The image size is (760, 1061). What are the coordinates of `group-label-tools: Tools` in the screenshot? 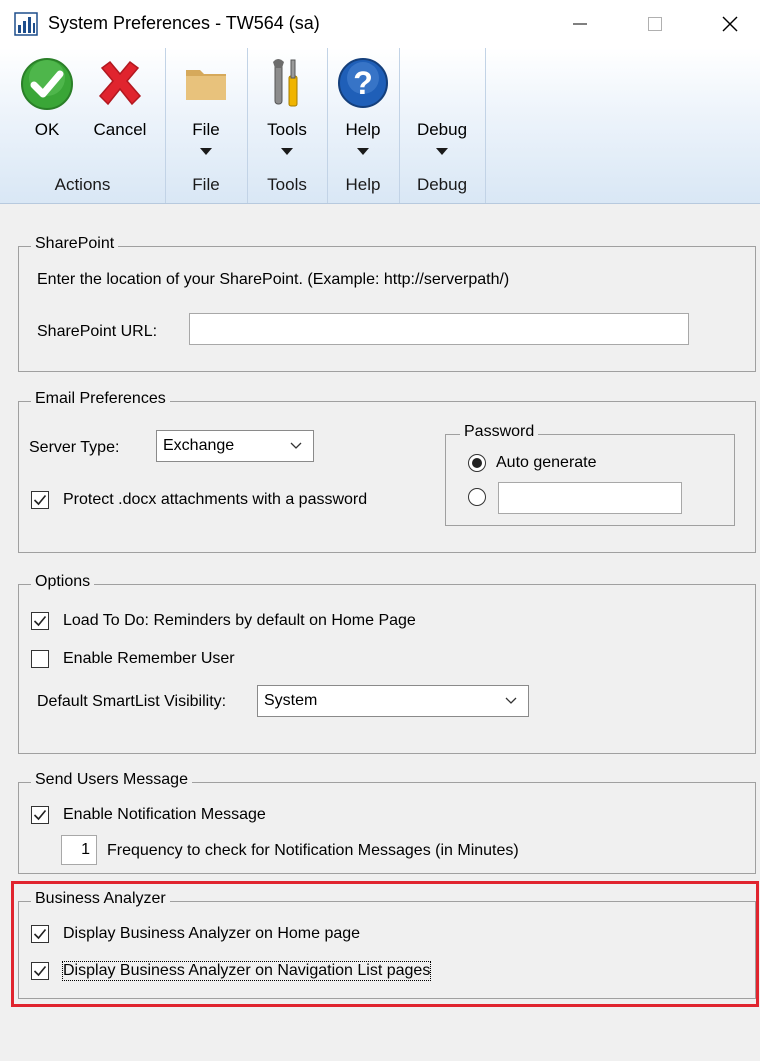 It's located at (287, 184).